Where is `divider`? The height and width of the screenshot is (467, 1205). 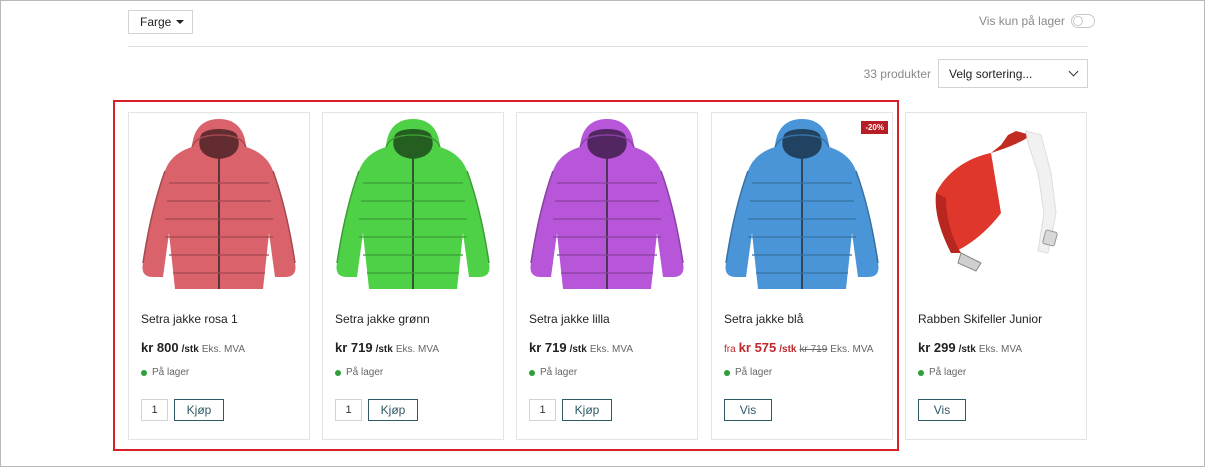 divider is located at coordinates (608, 46).